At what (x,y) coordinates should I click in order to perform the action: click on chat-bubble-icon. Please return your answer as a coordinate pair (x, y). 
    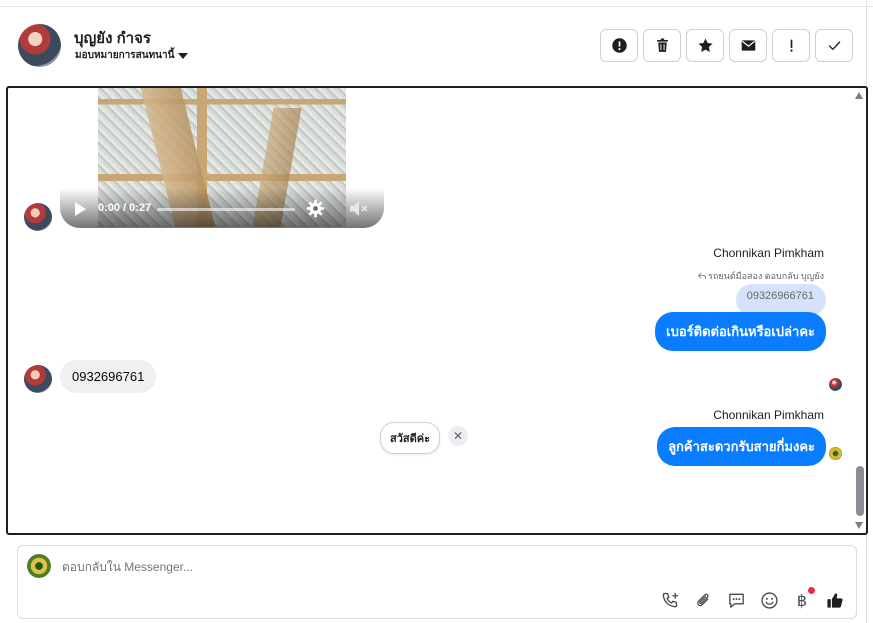
    Looking at the image, I should click on (736, 600).